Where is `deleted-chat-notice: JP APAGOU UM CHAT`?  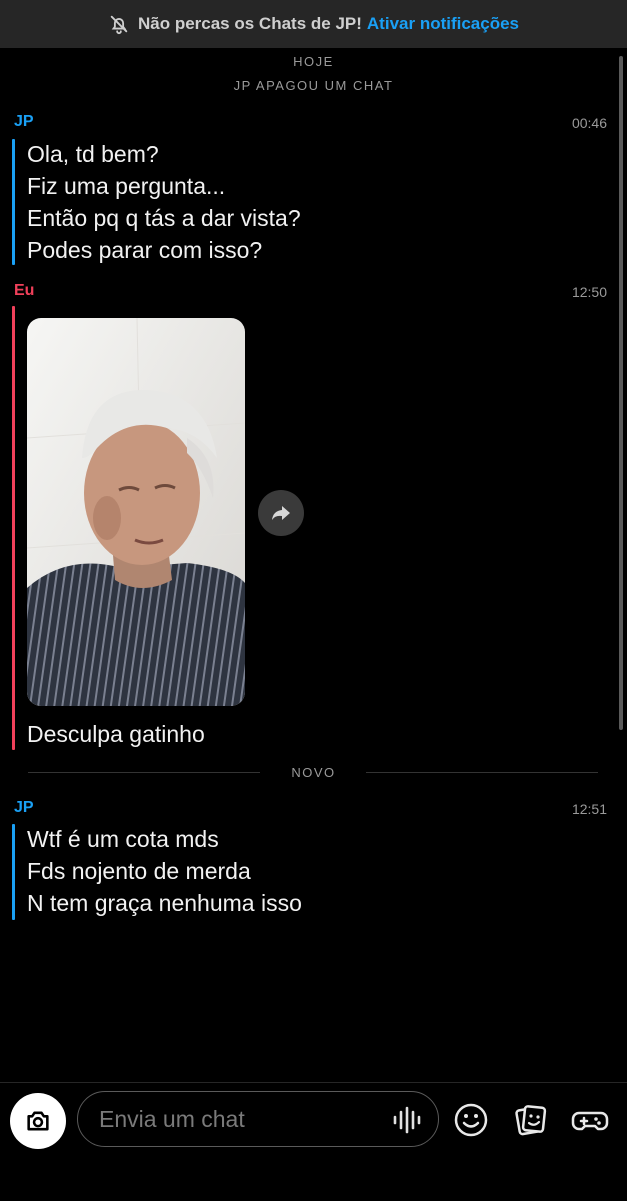
deleted-chat-notice: JP APAGOU UM CHAT is located at coordinates (313, 85).